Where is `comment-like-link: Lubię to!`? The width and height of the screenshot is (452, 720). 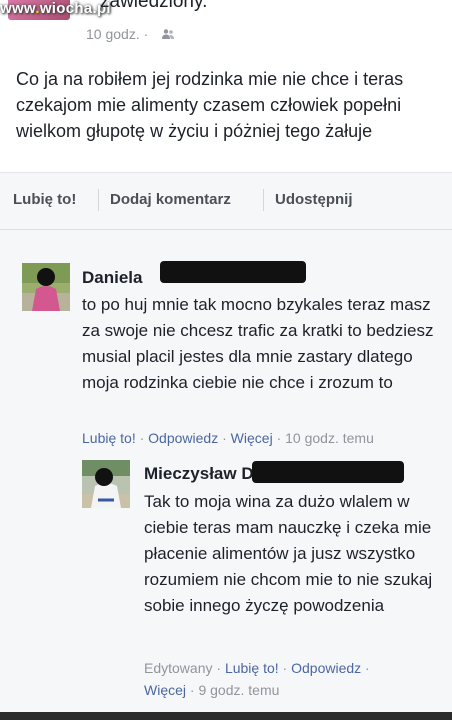
comment-like-link: Lubię to! is located at coordinates (109, 438).